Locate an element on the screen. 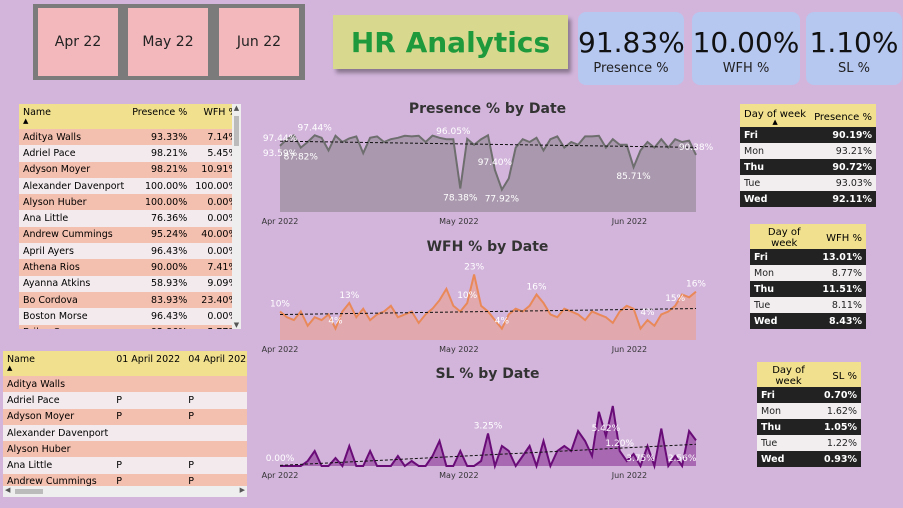 The height and width of the screenshot is (508, 903). table-row: Andrew Cummings 95.24% 40.00% is located at coordinates (130, 235).